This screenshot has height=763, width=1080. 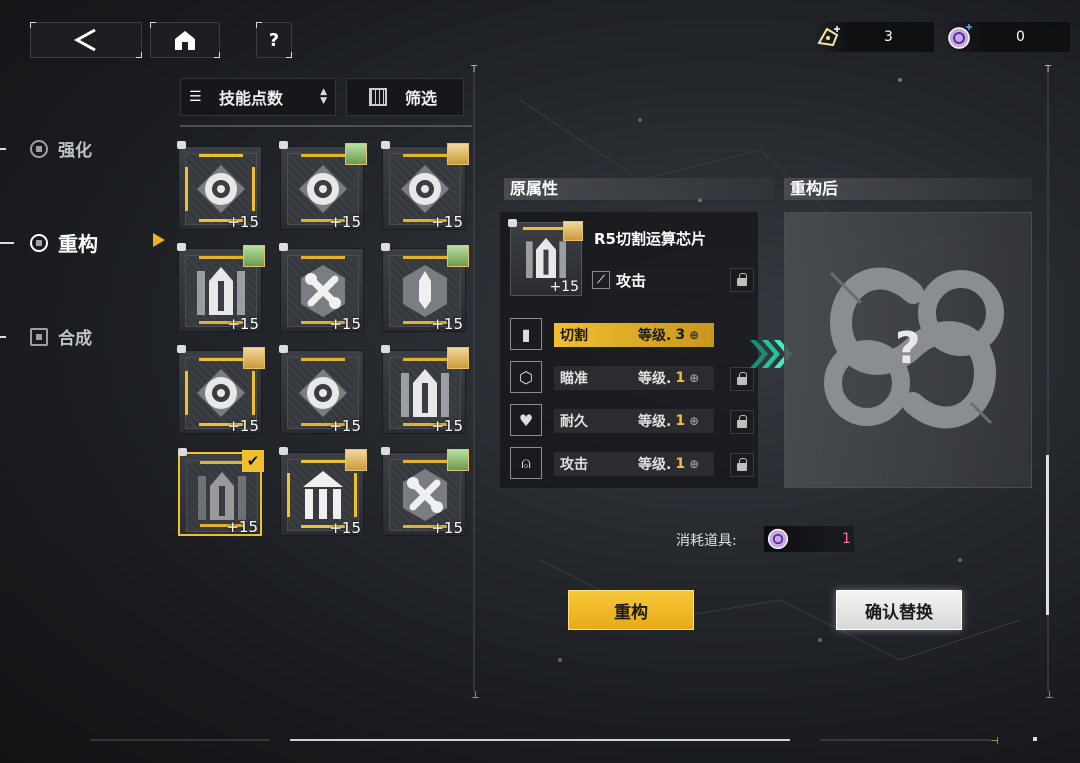 I want to click on filter-button: 筛选, so click(x=405, y=97).